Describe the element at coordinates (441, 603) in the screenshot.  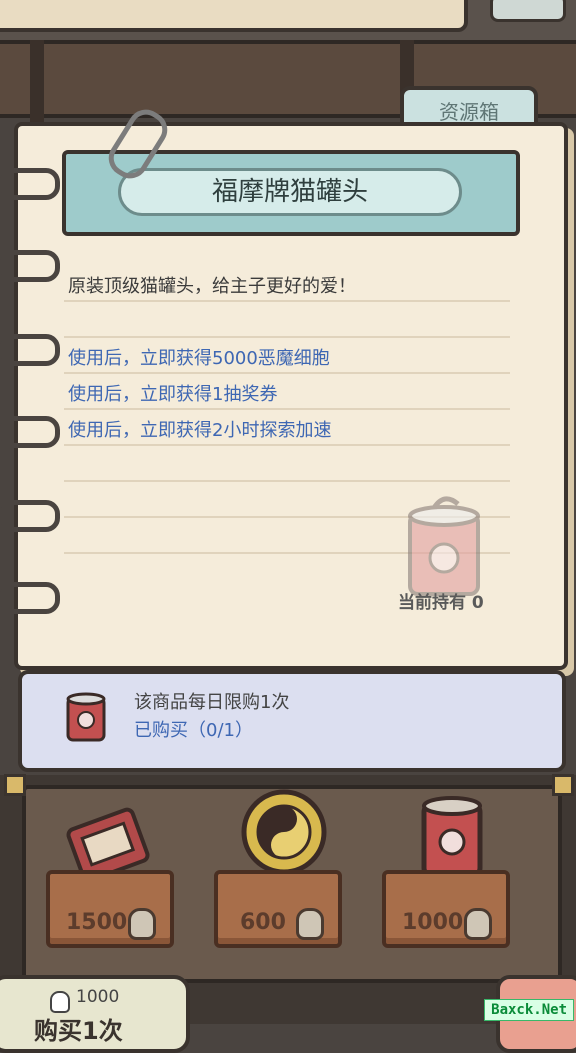
I see `holding-count: 当前持有 0` at that location.